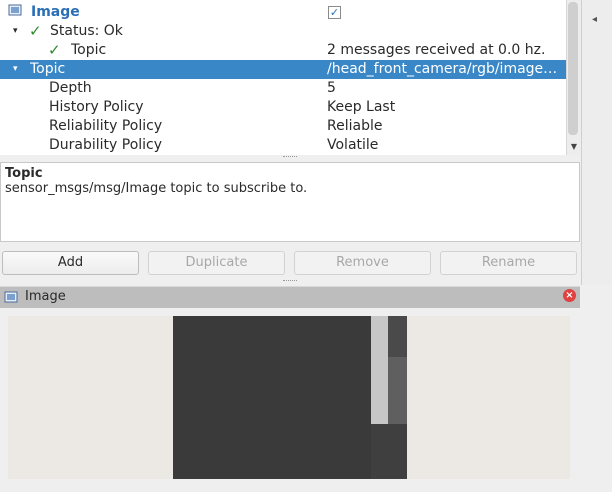  Describe the element at coordinates (362, 263) in the screenshot. I see `remove-button: Remove` at that location.